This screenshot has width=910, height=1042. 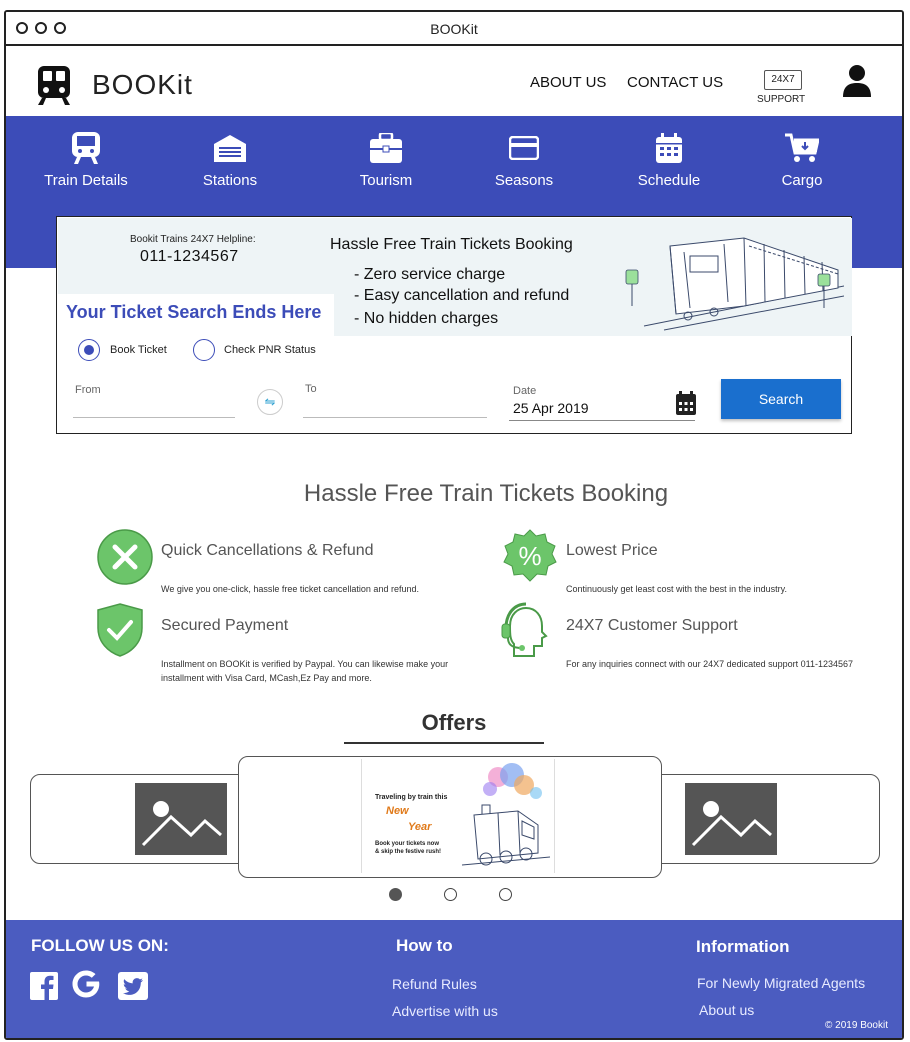 What do you see at coordinates (454, 81) in the screenshot?
I see `site-header: BOOKit ABOUT US CONTACT US 24X7 SUPPORT` at bounding box center [454, 81].